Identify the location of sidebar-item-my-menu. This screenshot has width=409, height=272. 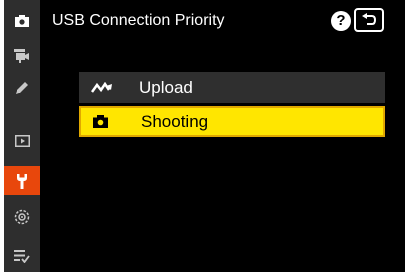
(22, 255).